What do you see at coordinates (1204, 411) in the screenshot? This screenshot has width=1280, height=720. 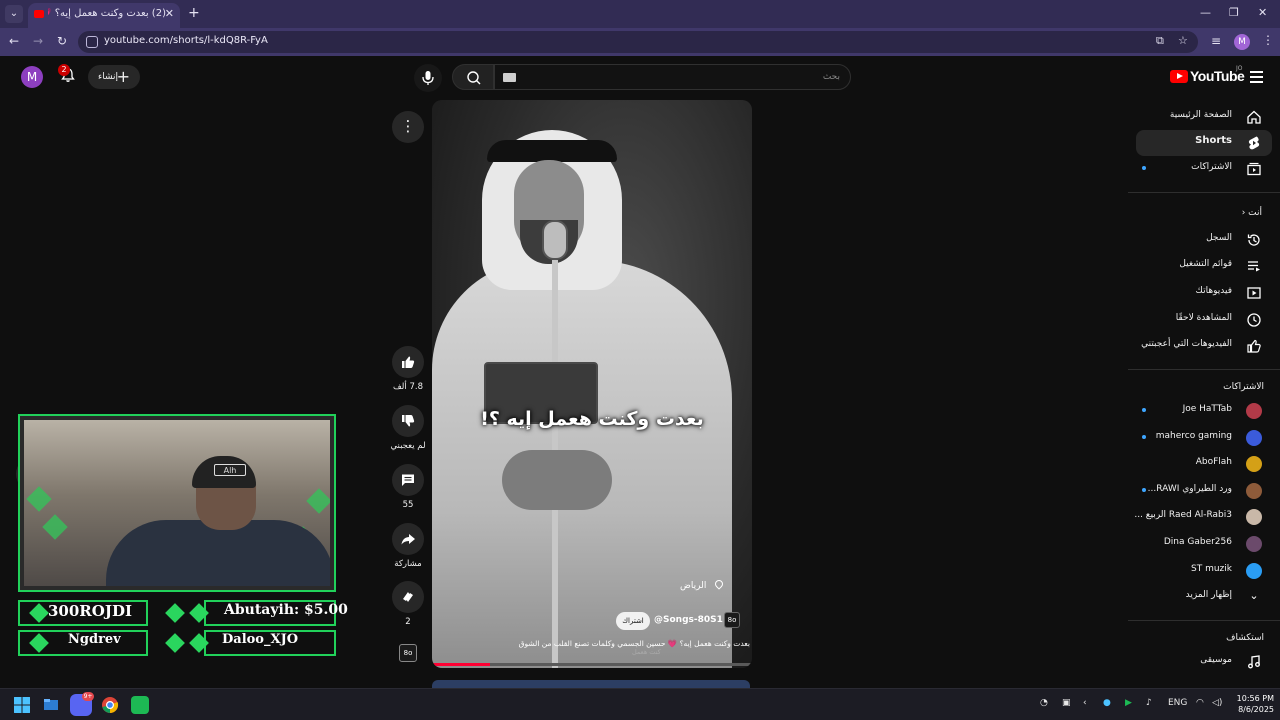 I see `sidebar-subscription-item: Joe HaTTab` at bounding box center [1204, 411].